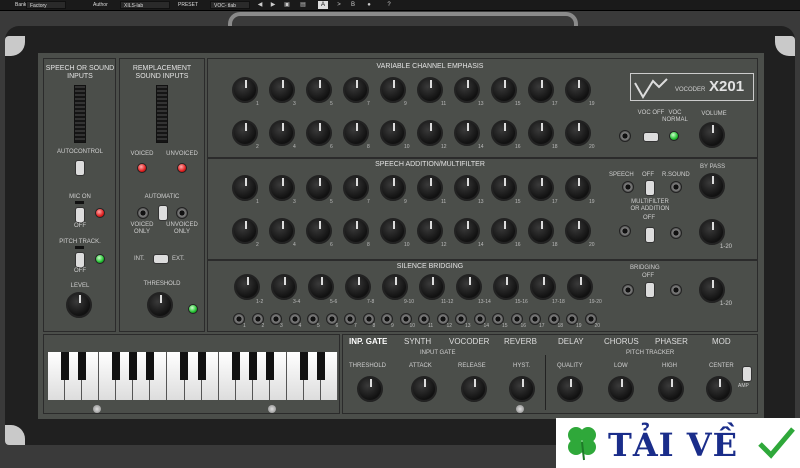  I want to click on center-knob, so click(719, 389).